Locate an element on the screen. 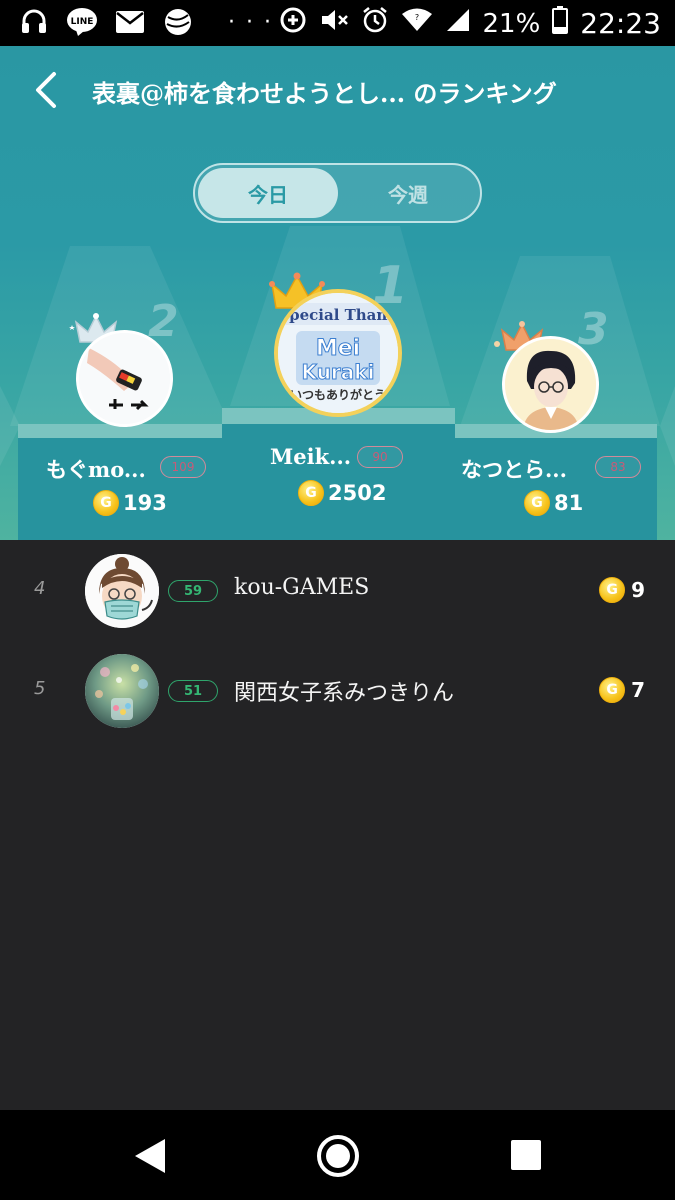  line-app-icon: LINE is located at coordinates (82, 22).